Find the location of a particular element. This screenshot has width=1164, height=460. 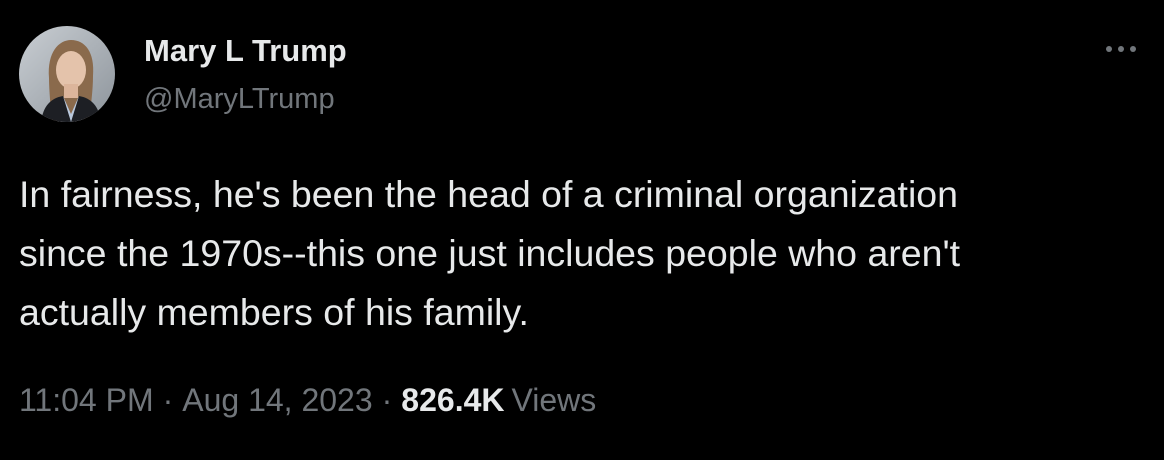

more-horizontal-icon is located at coordinates (1121, 49).